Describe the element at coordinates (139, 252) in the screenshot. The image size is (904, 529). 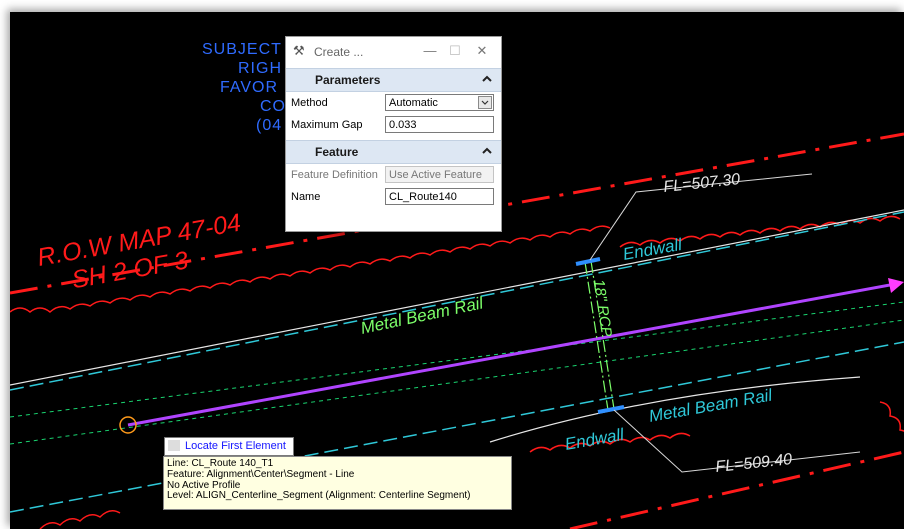
I see `row-map-label: R.O.W MAP 47-04 SH 2 OF 3` at that location.